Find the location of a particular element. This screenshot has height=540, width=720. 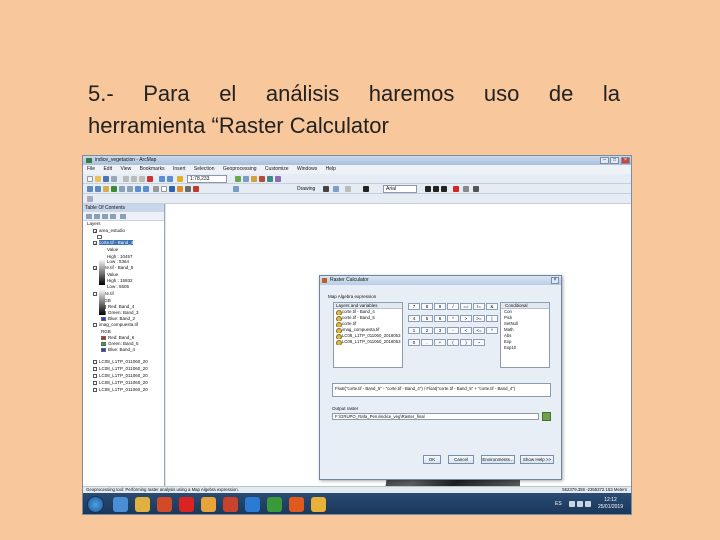

operator-key: ^ is located at coordinates (492, 330).